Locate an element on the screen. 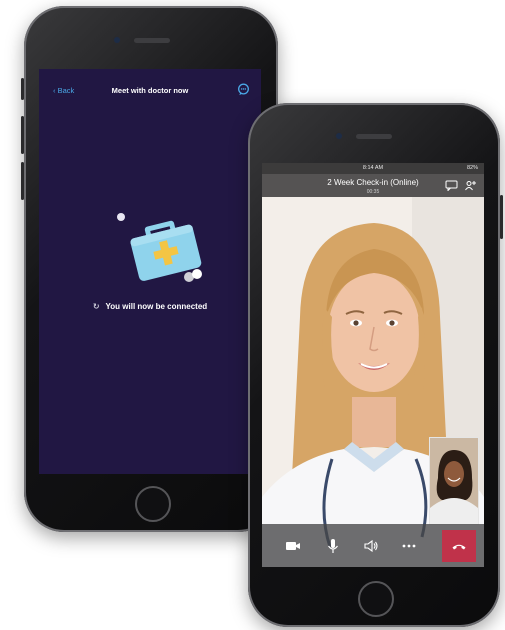  self-view-video is located at coordinates (454, 481).